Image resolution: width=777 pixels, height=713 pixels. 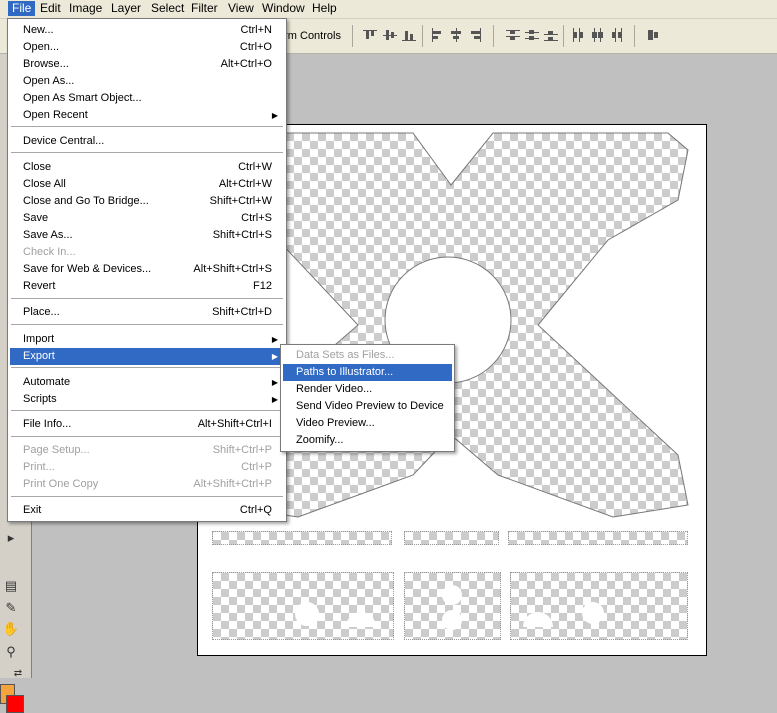 What do you see at coordinates (147, 356) in the screenshot?
I see `menu-item-export: Export ▶` at bounding box center [147, 356].